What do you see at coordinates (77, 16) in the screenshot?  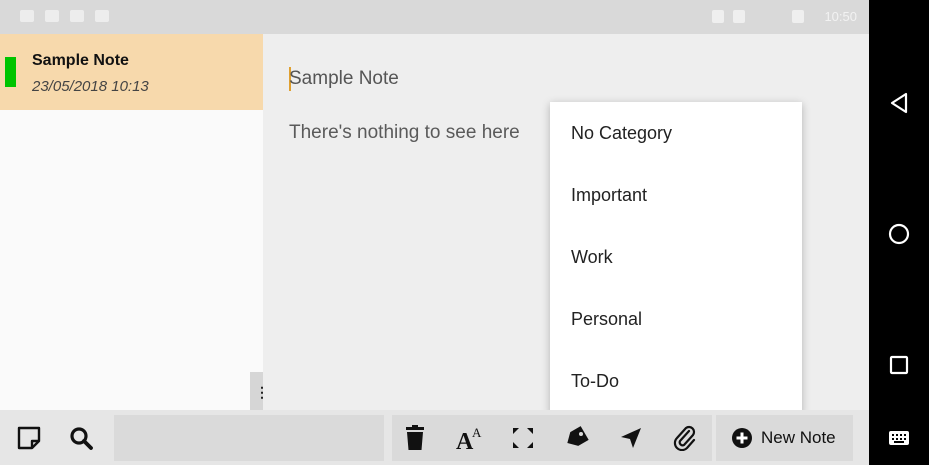 I see `list-icon` at bounding box center [77, 16].